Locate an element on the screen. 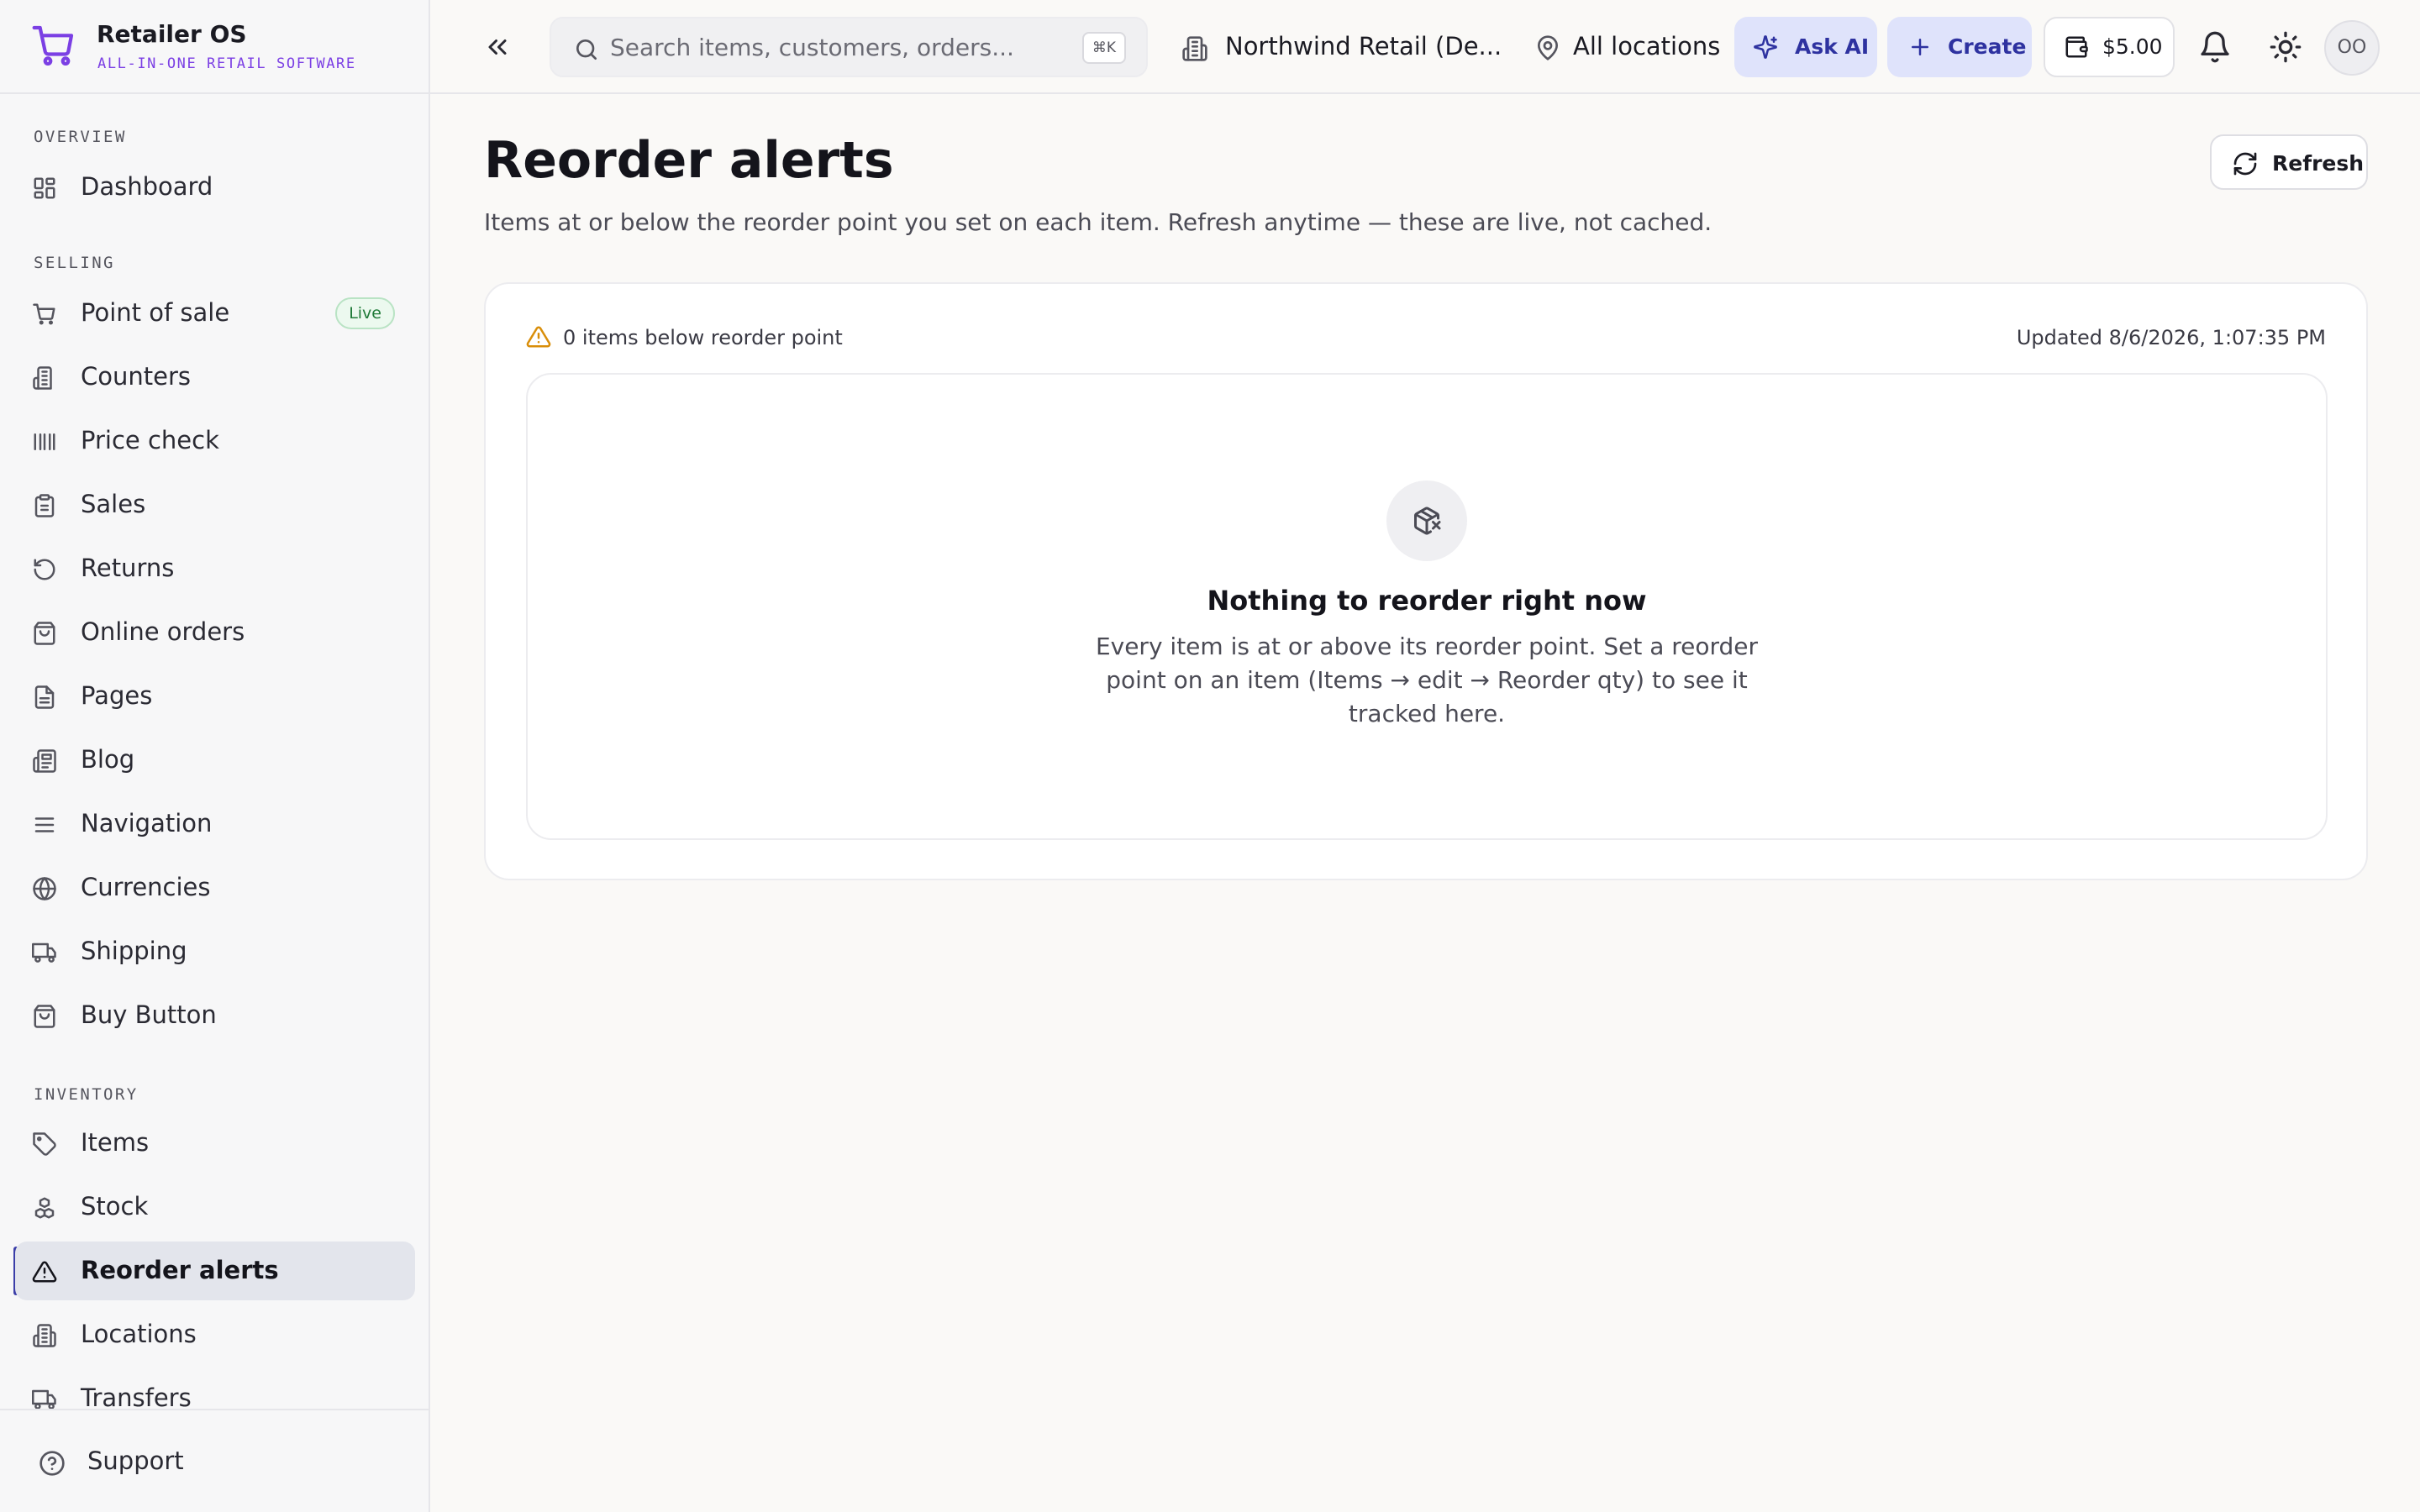 The height and width of the screenshot is (1512, 2420). page-title: Reorder alerts is located at coordinates (689, 160).